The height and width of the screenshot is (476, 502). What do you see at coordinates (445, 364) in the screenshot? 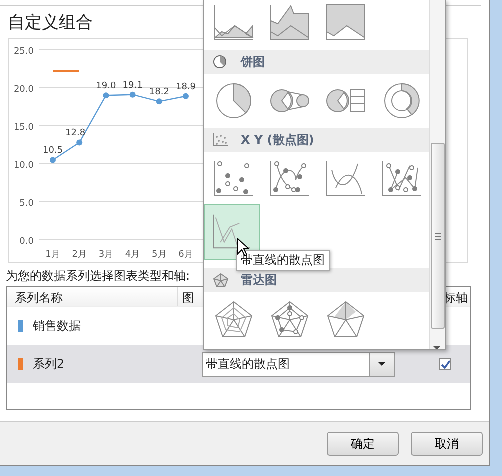
I see `checkbox` at bounding box center [445, 364].